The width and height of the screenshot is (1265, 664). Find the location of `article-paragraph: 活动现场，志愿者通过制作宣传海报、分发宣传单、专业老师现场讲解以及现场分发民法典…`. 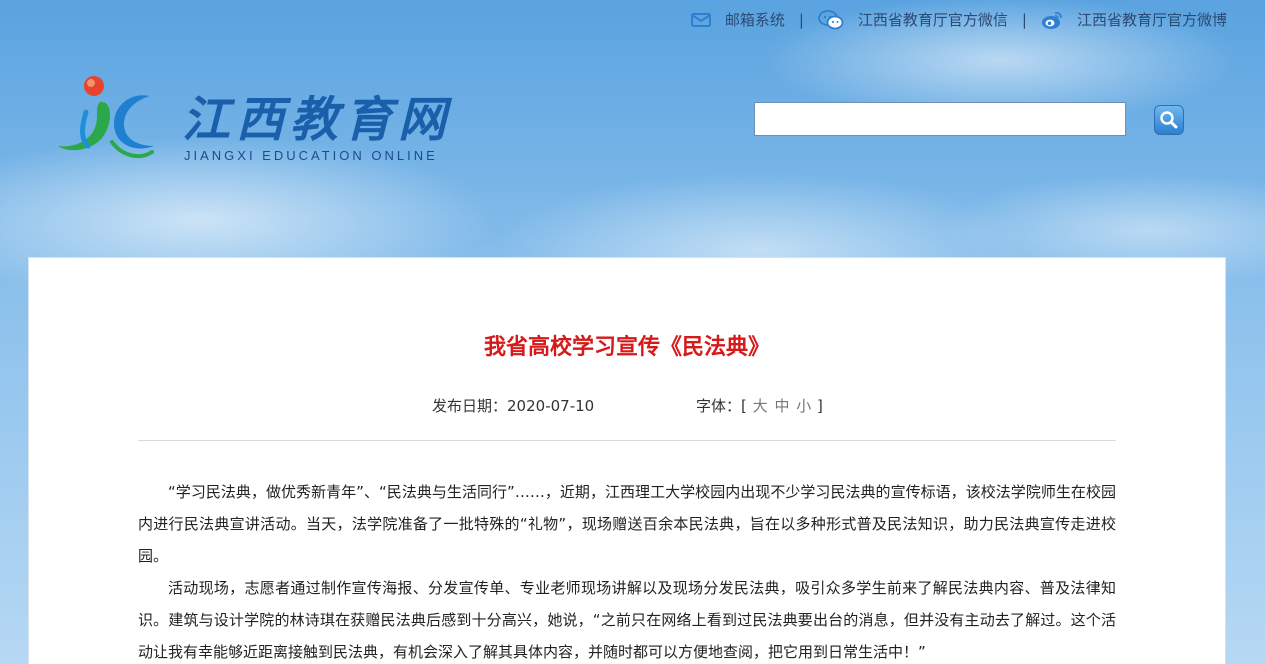

article-paragraph: 活动现场，志愿者通过制作宣传海报、分发宣传单、专业老师现场讲解以及现场分发民法典… is located at coordinates (627, 620).